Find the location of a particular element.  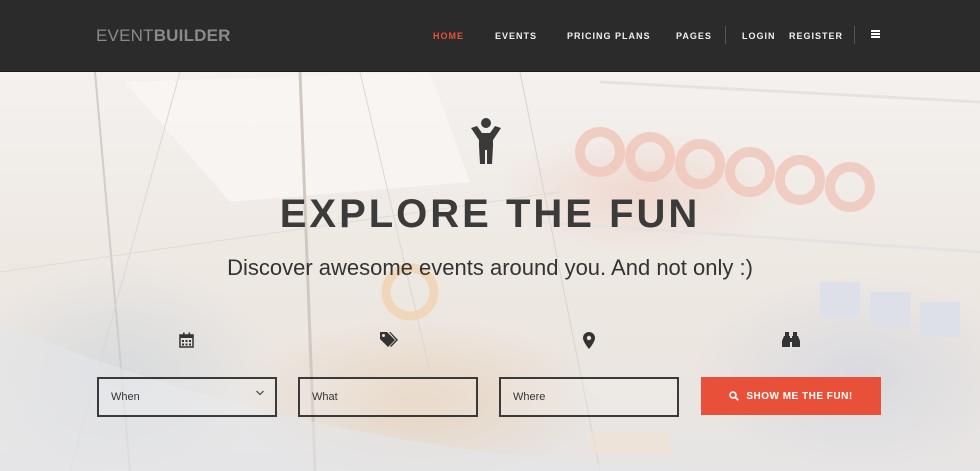

nav-events: EVENTS is located at coordinates (516, 36).